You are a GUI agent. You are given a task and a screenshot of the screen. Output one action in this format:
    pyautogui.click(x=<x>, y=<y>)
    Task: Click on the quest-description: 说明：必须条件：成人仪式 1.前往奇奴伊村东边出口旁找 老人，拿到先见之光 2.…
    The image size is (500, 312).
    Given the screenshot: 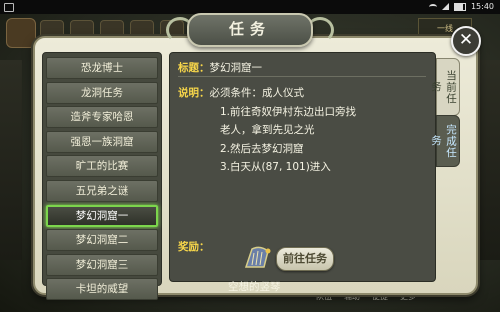 What is the action you would take?
    pyautogui.click(x=303, y=130)
    